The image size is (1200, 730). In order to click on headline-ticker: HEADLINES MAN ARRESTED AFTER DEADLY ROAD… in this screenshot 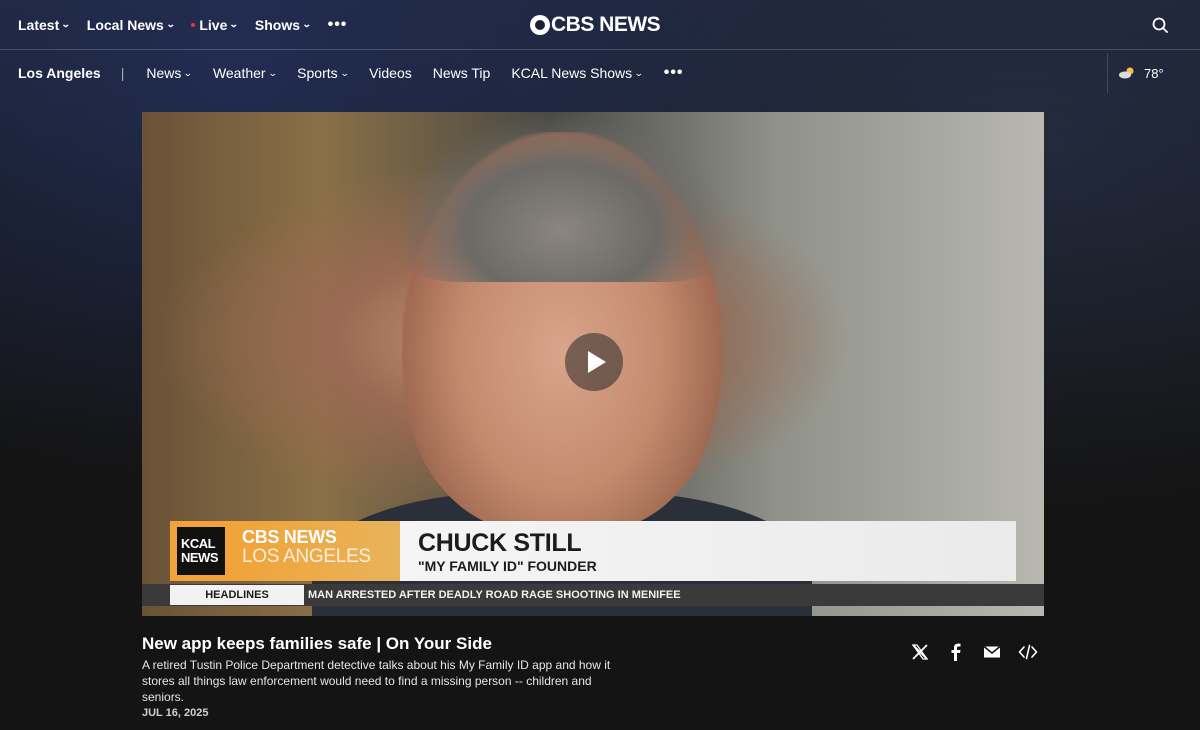, I will do `click(593, 595)`.